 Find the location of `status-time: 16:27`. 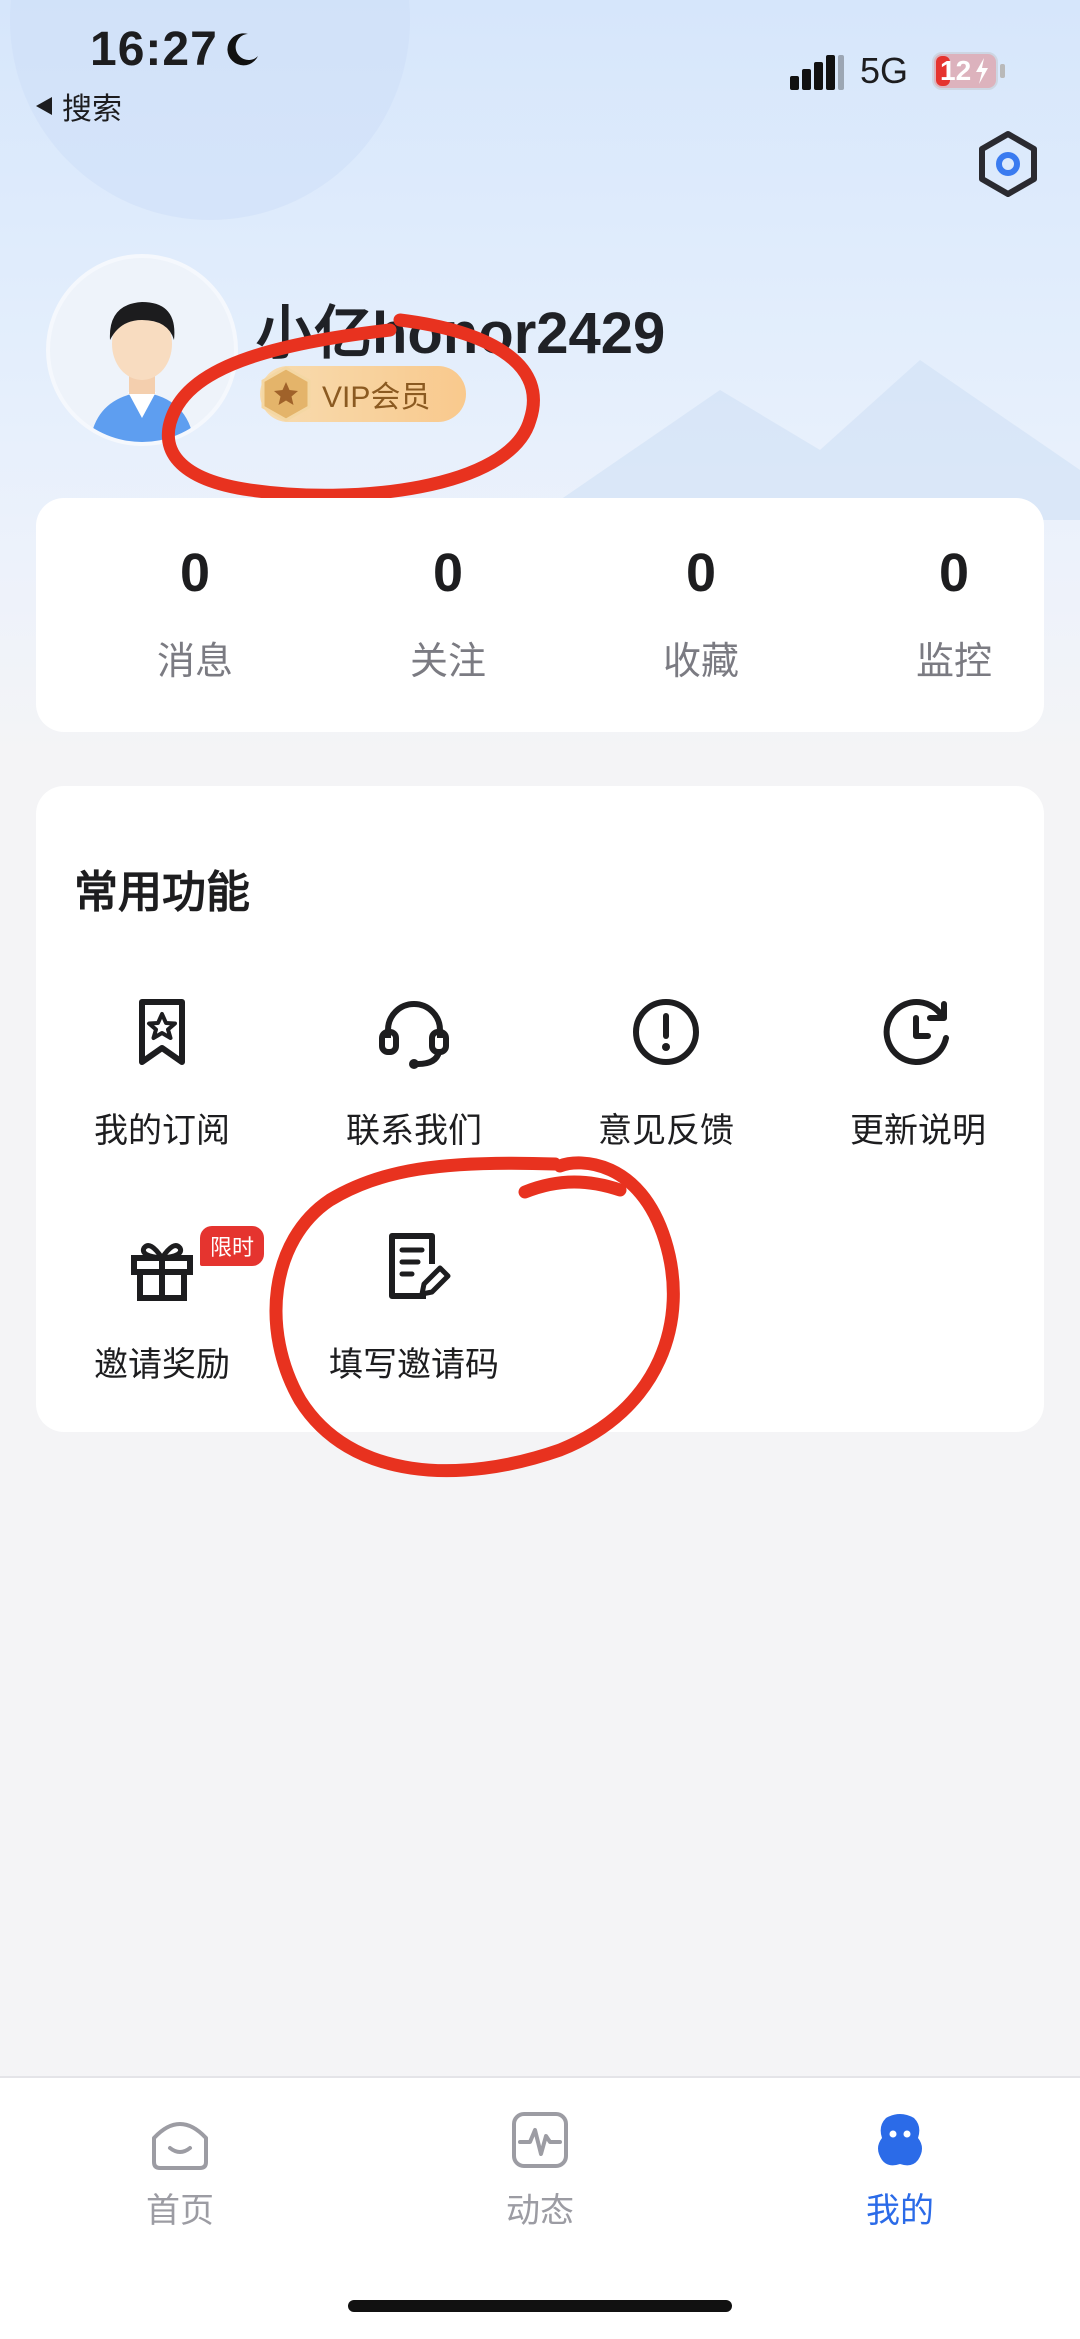

status-time: 16:27 is located at coordinates (154, 49).